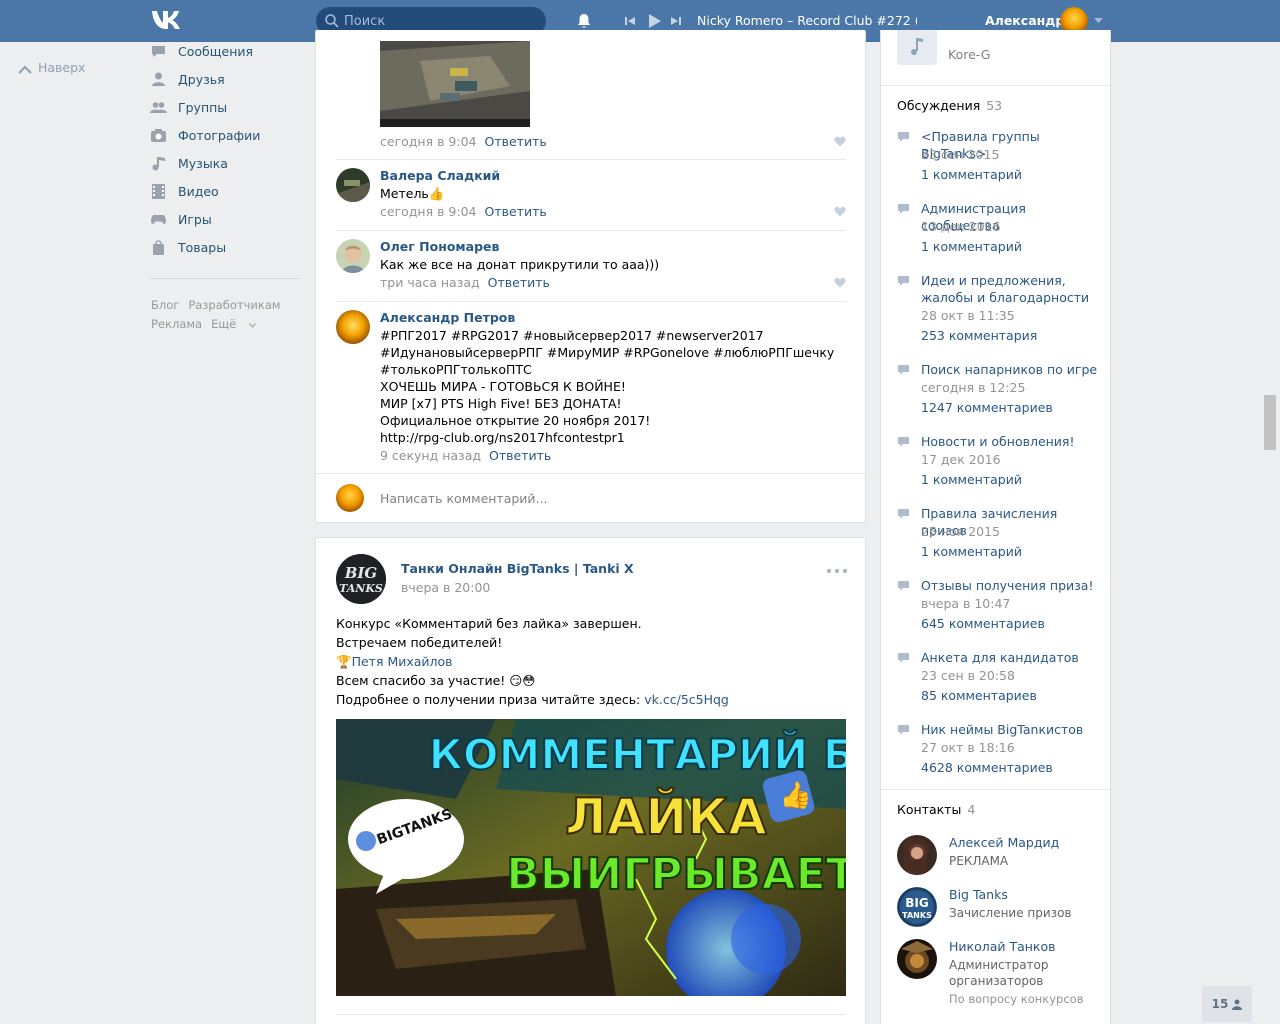 The height and width of the screenshot is (1024, 1280). I want to click on winner-link: Петя Михайлов, so click(402, 661).